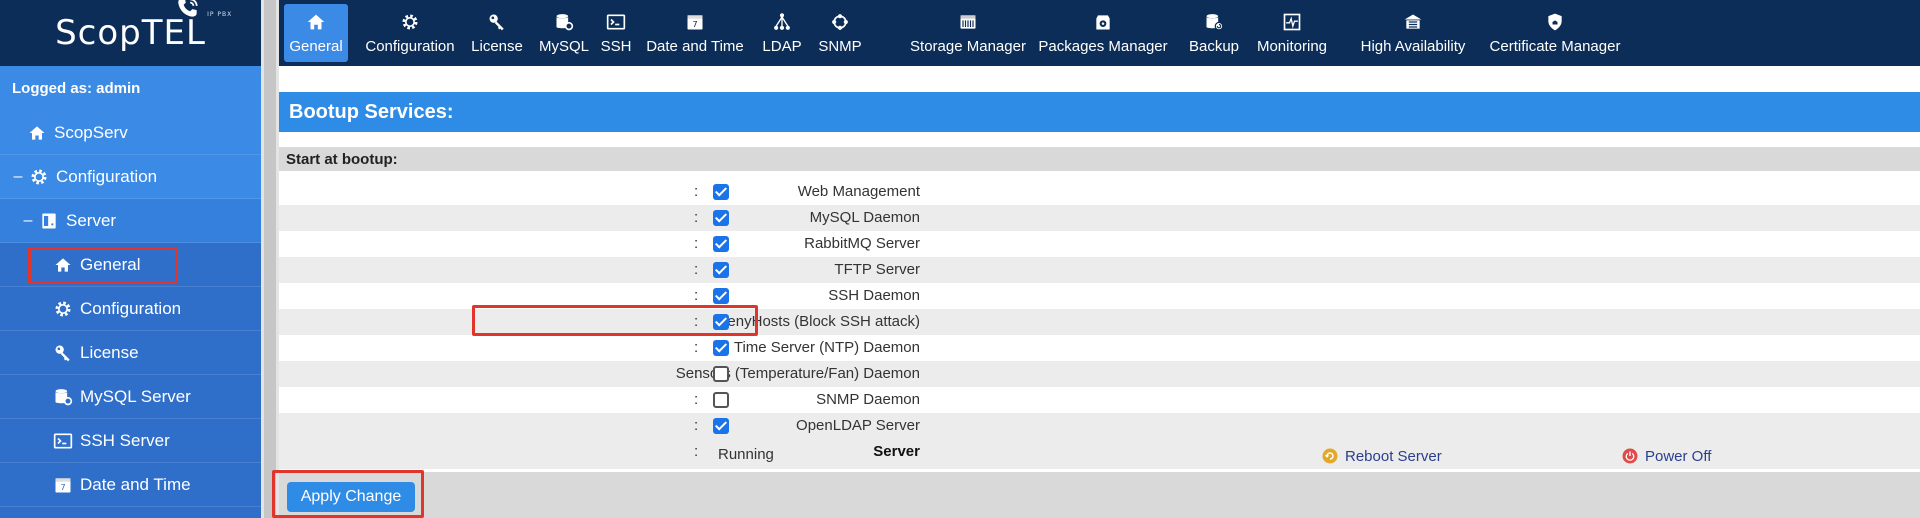 Image resolution: width=1920 pixels, height=518 pixels. What do you see at coordinates (130, 133) in the screenshot?
I see `sidebar-item-scopserv: ScopServ` at bounding box center [130, 133].